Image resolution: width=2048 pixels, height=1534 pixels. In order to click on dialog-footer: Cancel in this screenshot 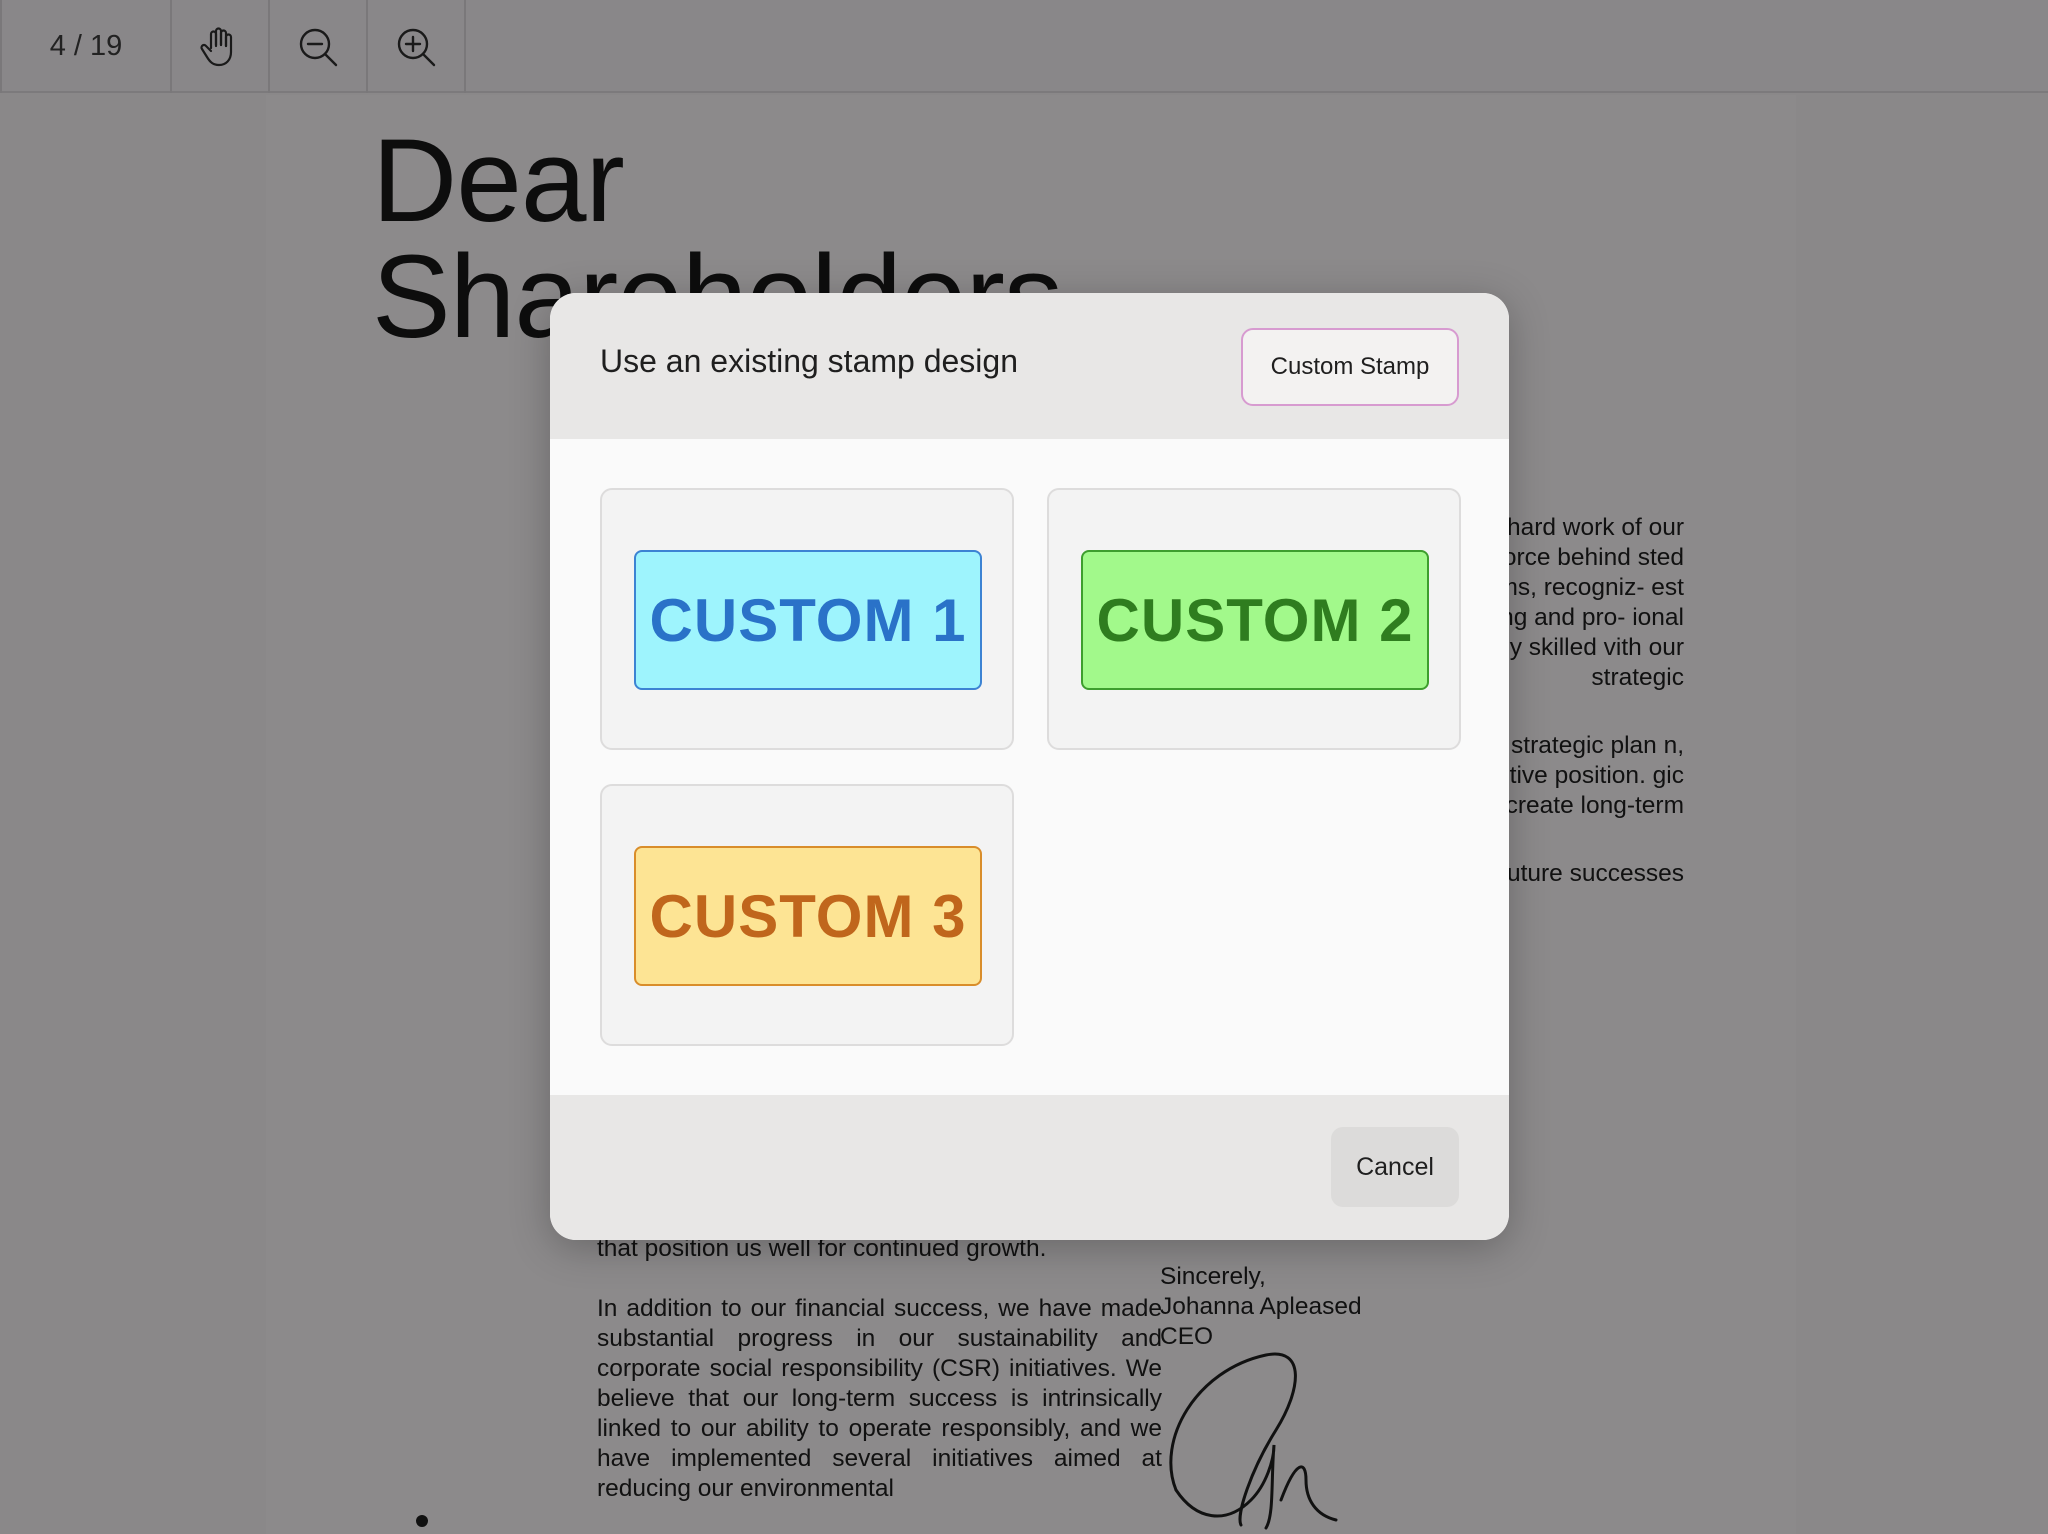, I will do `click(1029, 1167)`.